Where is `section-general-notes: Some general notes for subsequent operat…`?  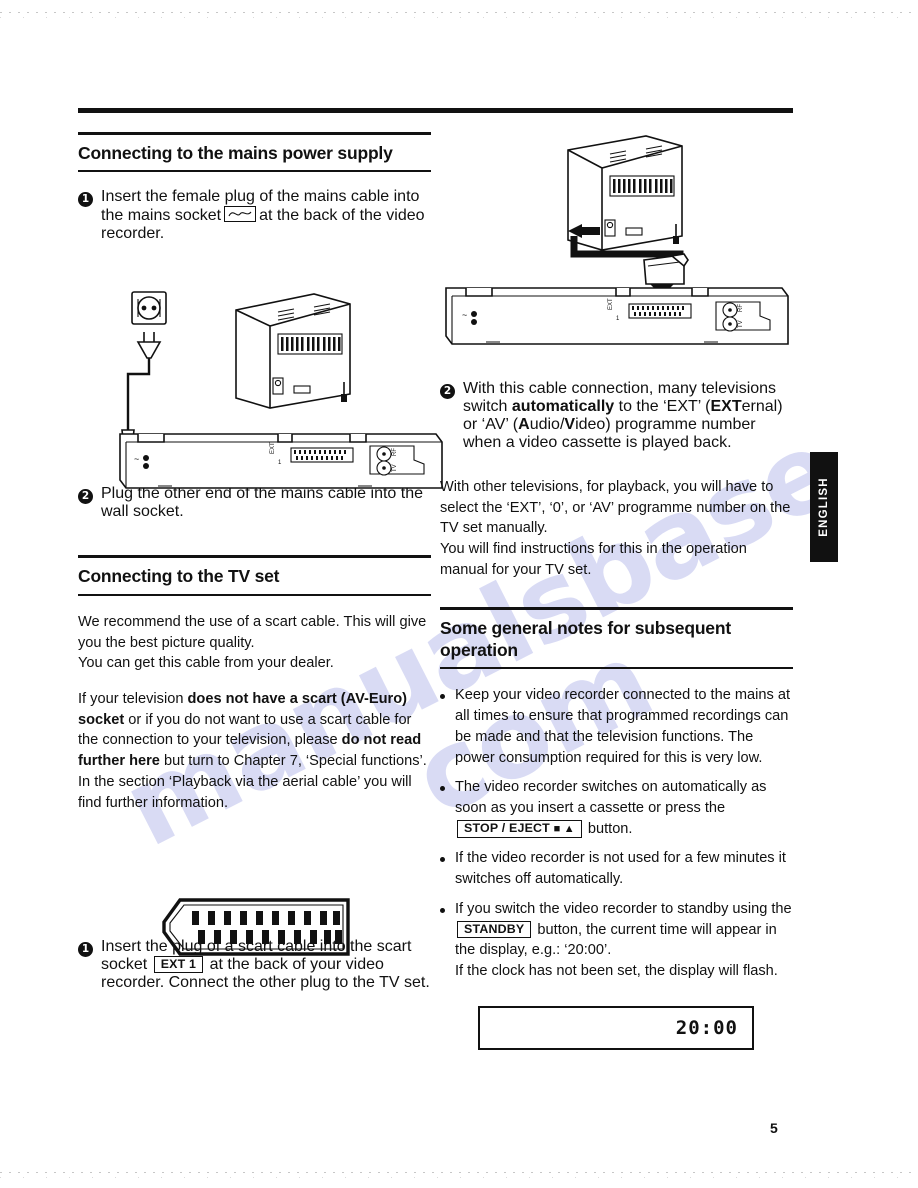 section-general-notes: Some general notes for subsequent operat… is located at coordinates (616, 638).